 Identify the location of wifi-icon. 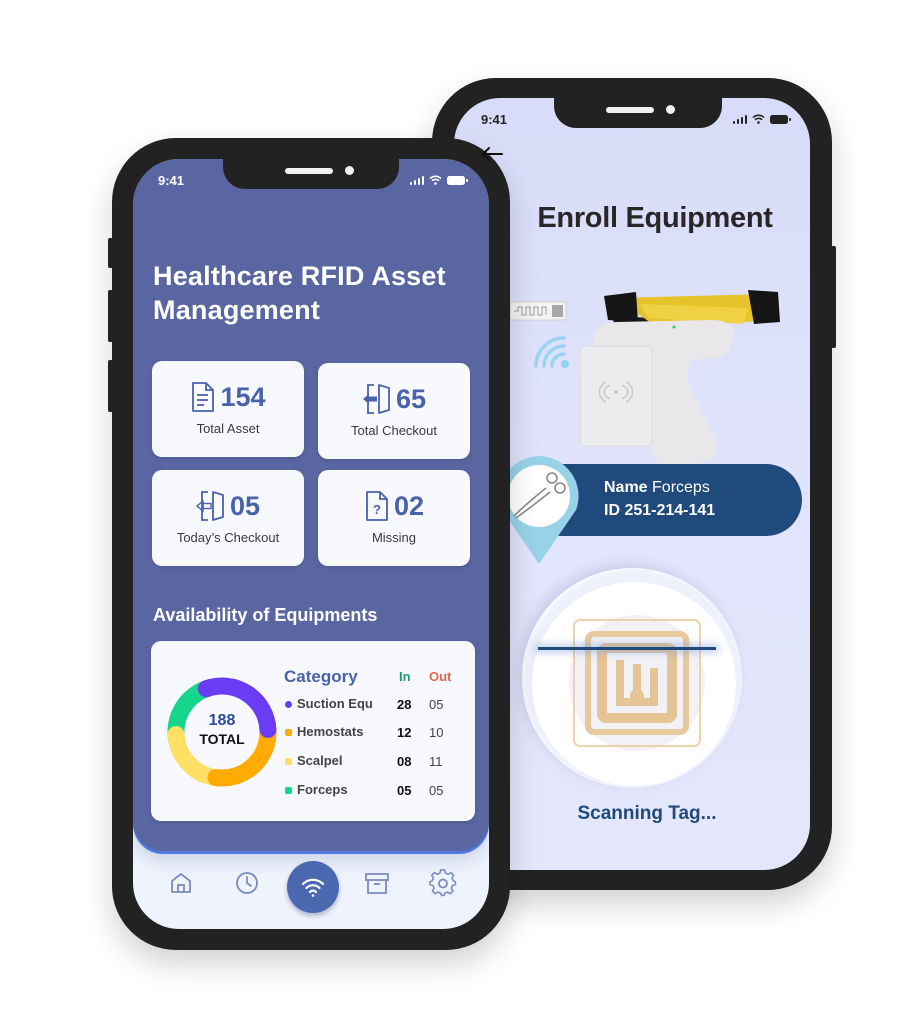
(313, 887).